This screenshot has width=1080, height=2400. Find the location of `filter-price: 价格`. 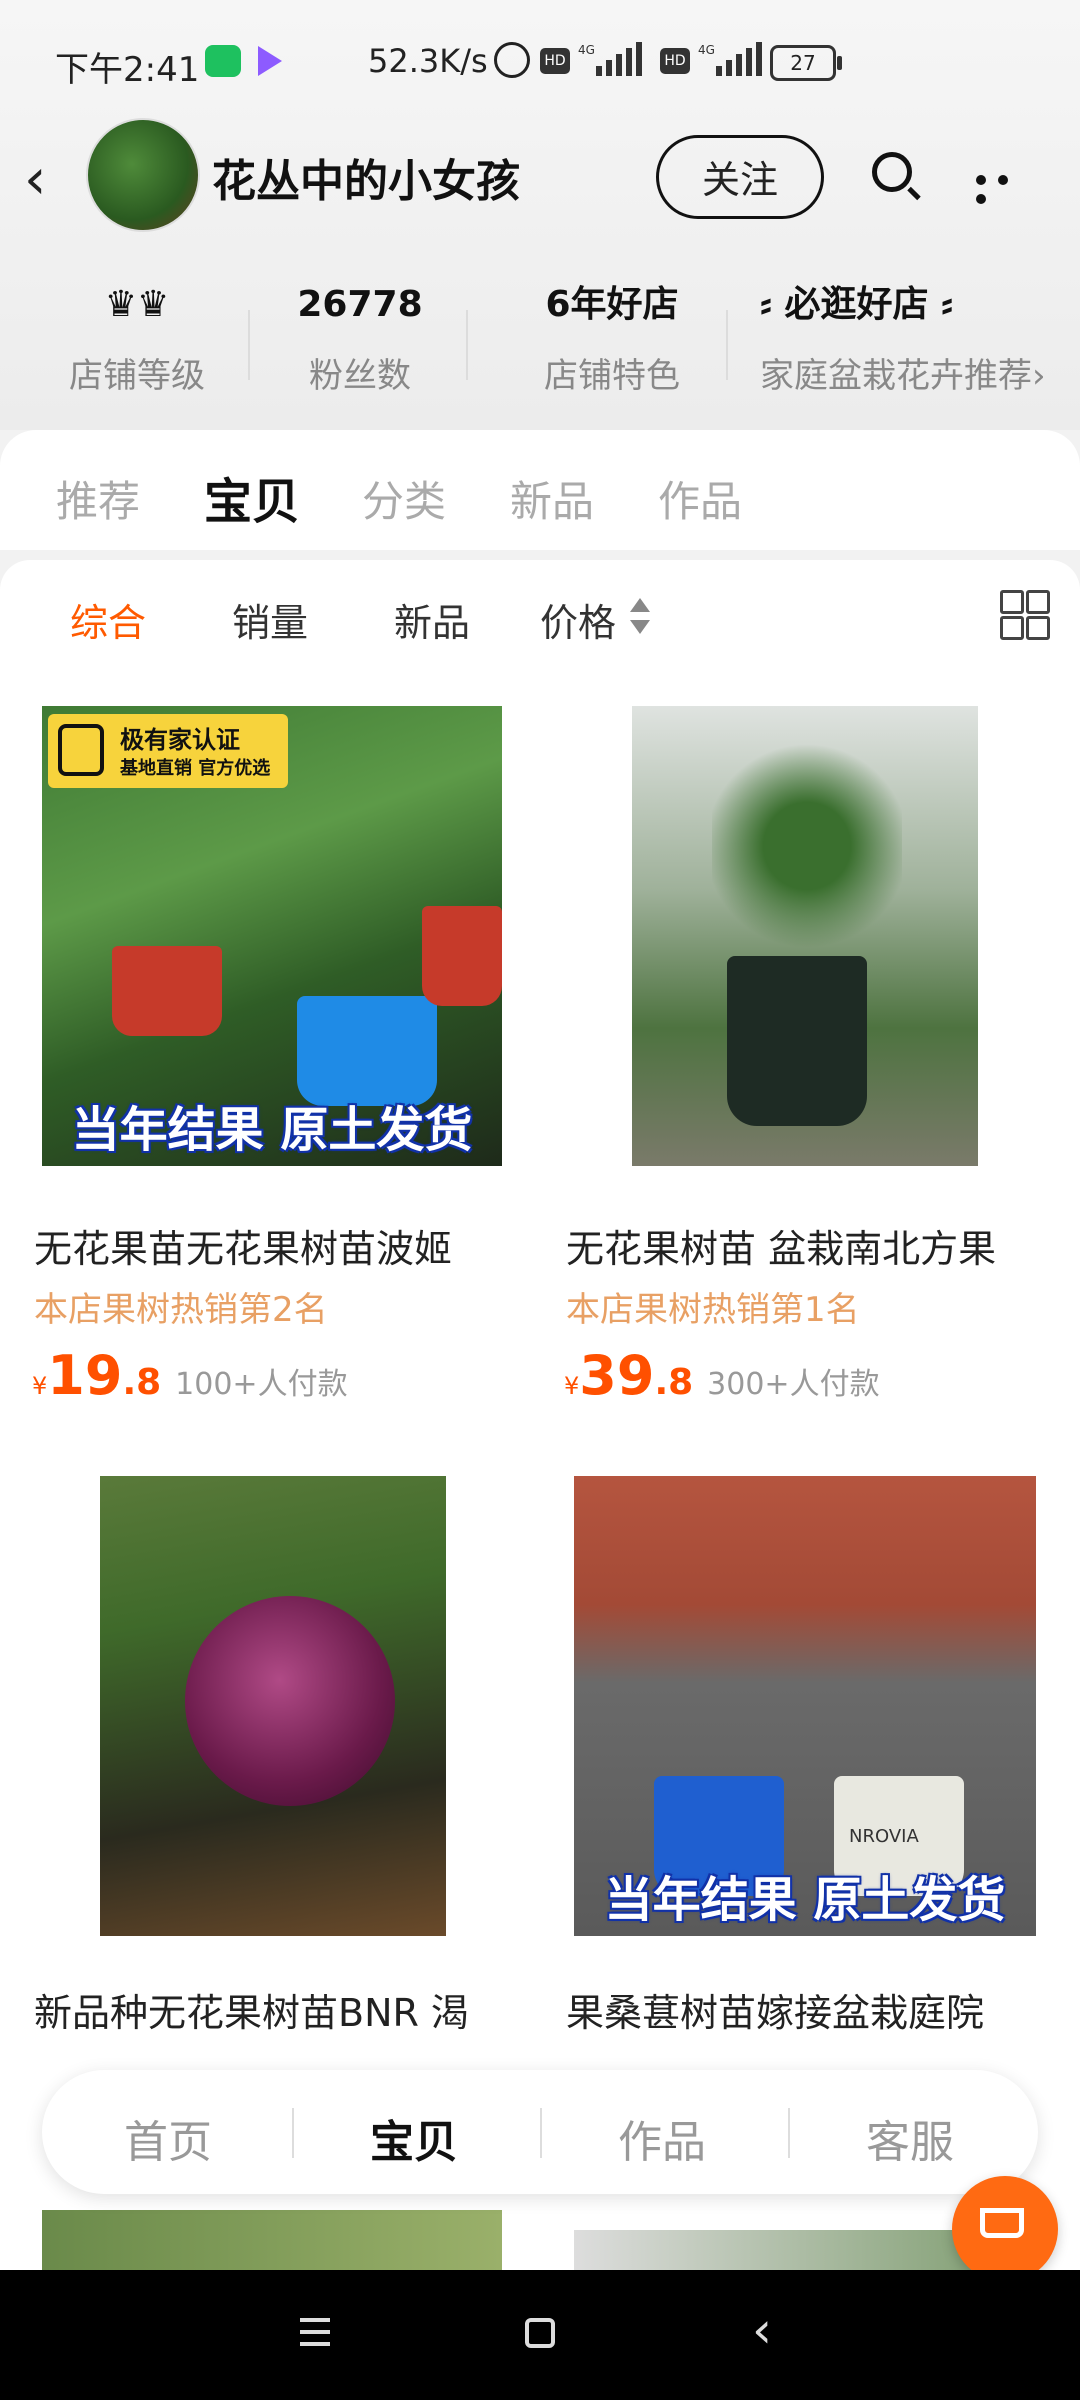

filter-price: 价格 is located at coordinates (578, 619).